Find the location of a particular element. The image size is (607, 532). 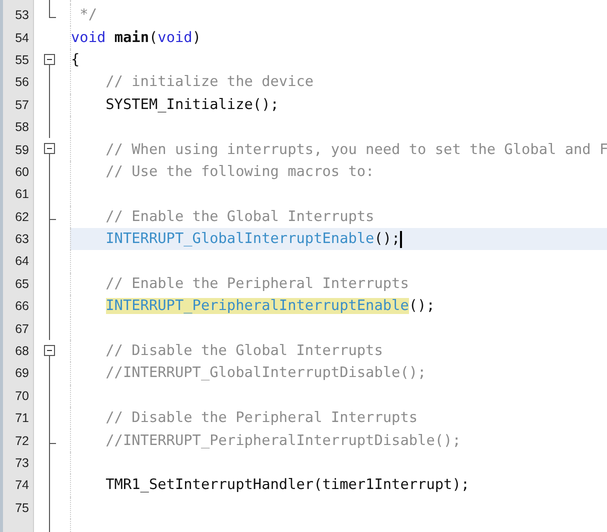

line-number: 64 is located at coordinates (22, 261).